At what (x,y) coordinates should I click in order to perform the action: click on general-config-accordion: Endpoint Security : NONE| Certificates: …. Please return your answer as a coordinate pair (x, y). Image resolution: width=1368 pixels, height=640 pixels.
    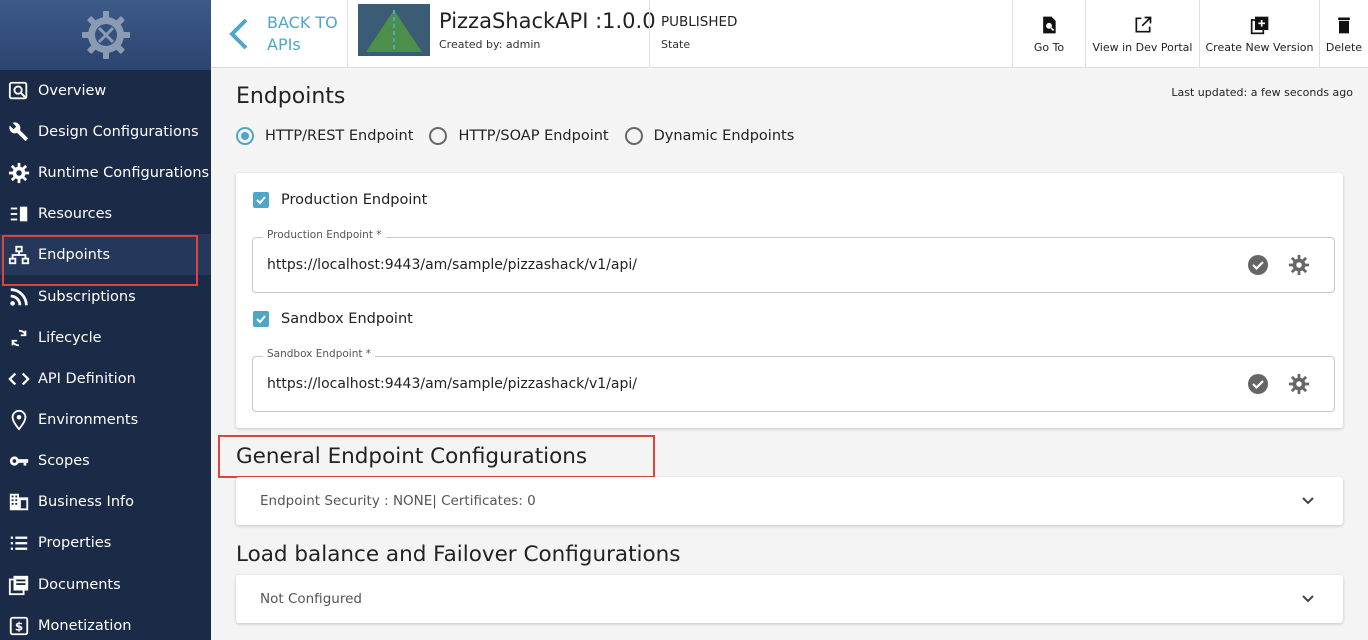
    Looking at the image, I should click on (789, 501).